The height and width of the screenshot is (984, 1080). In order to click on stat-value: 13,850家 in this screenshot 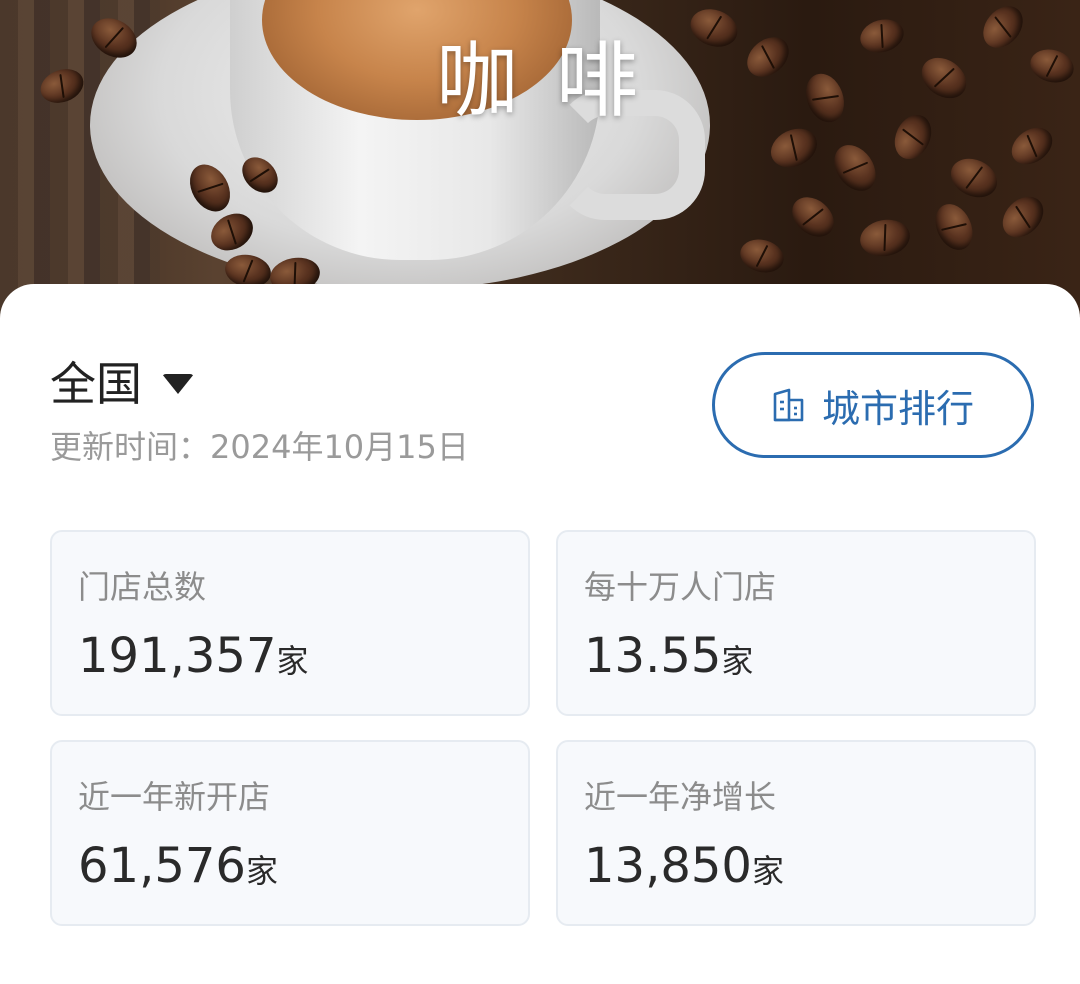, I will do `click(684, 866)`.